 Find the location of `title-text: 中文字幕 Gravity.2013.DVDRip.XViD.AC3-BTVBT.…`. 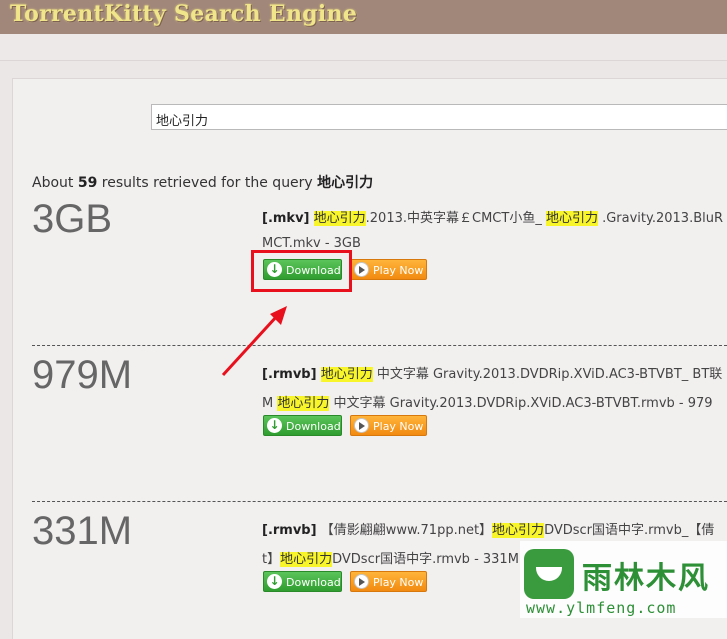

title-text: 中文字幕 Gravity.2013.DVDRip.XViD.AC3-BTVBT.… is located at coordinates (521, 403).